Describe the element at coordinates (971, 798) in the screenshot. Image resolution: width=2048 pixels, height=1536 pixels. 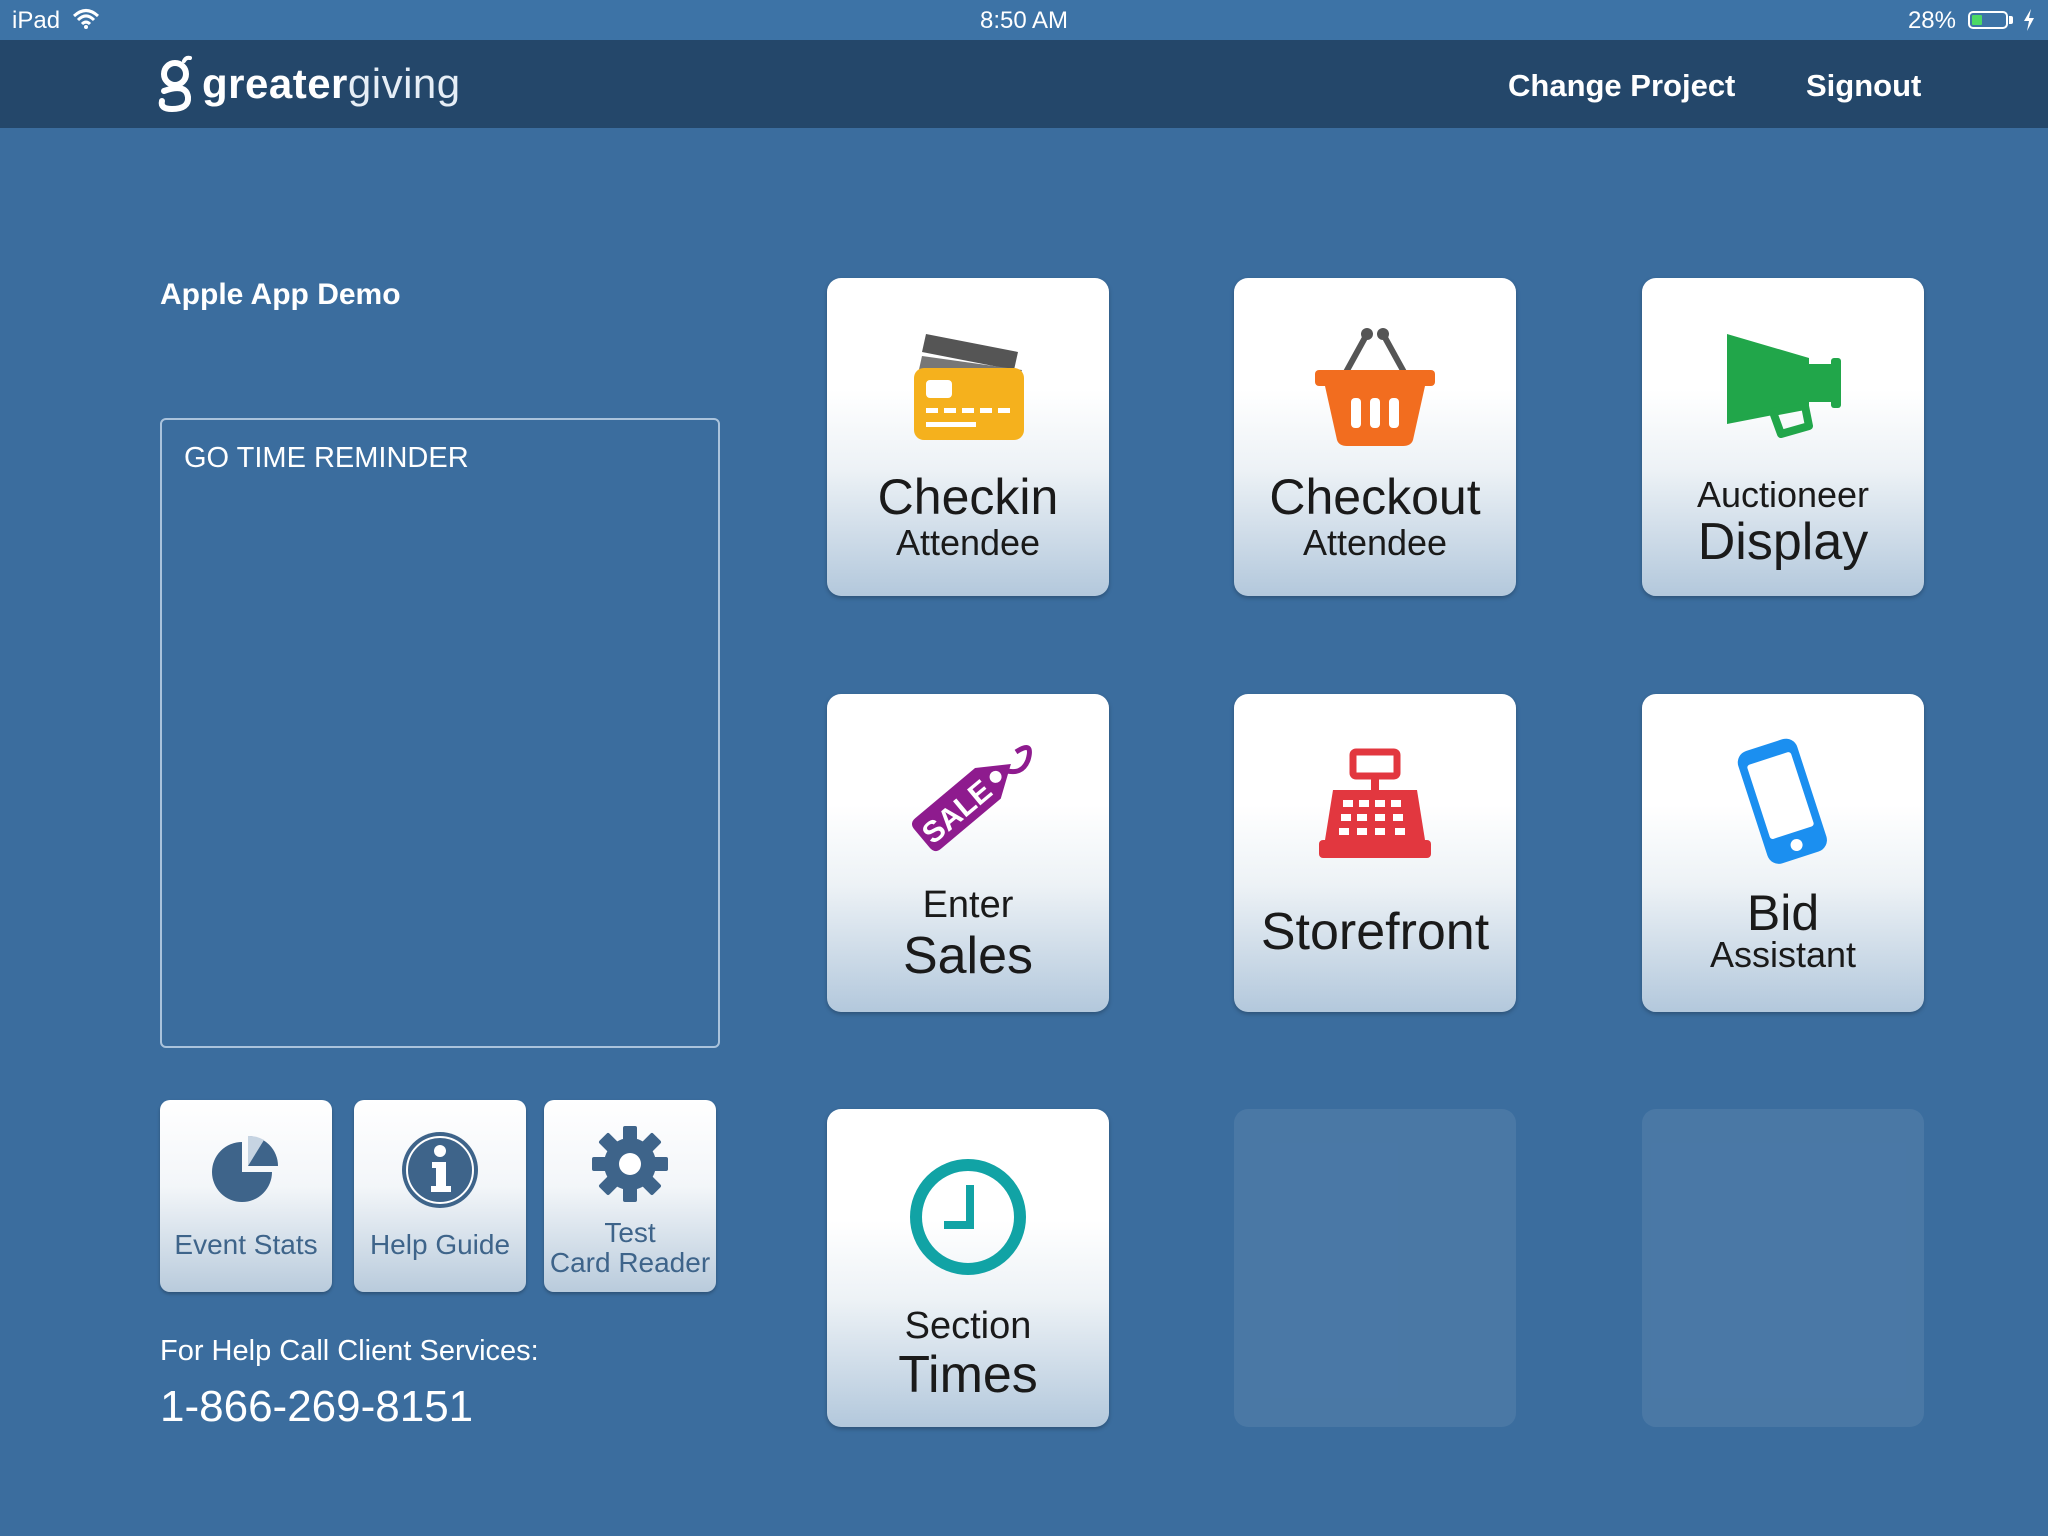
I see `sale-tag-icon: SALE` at that location.